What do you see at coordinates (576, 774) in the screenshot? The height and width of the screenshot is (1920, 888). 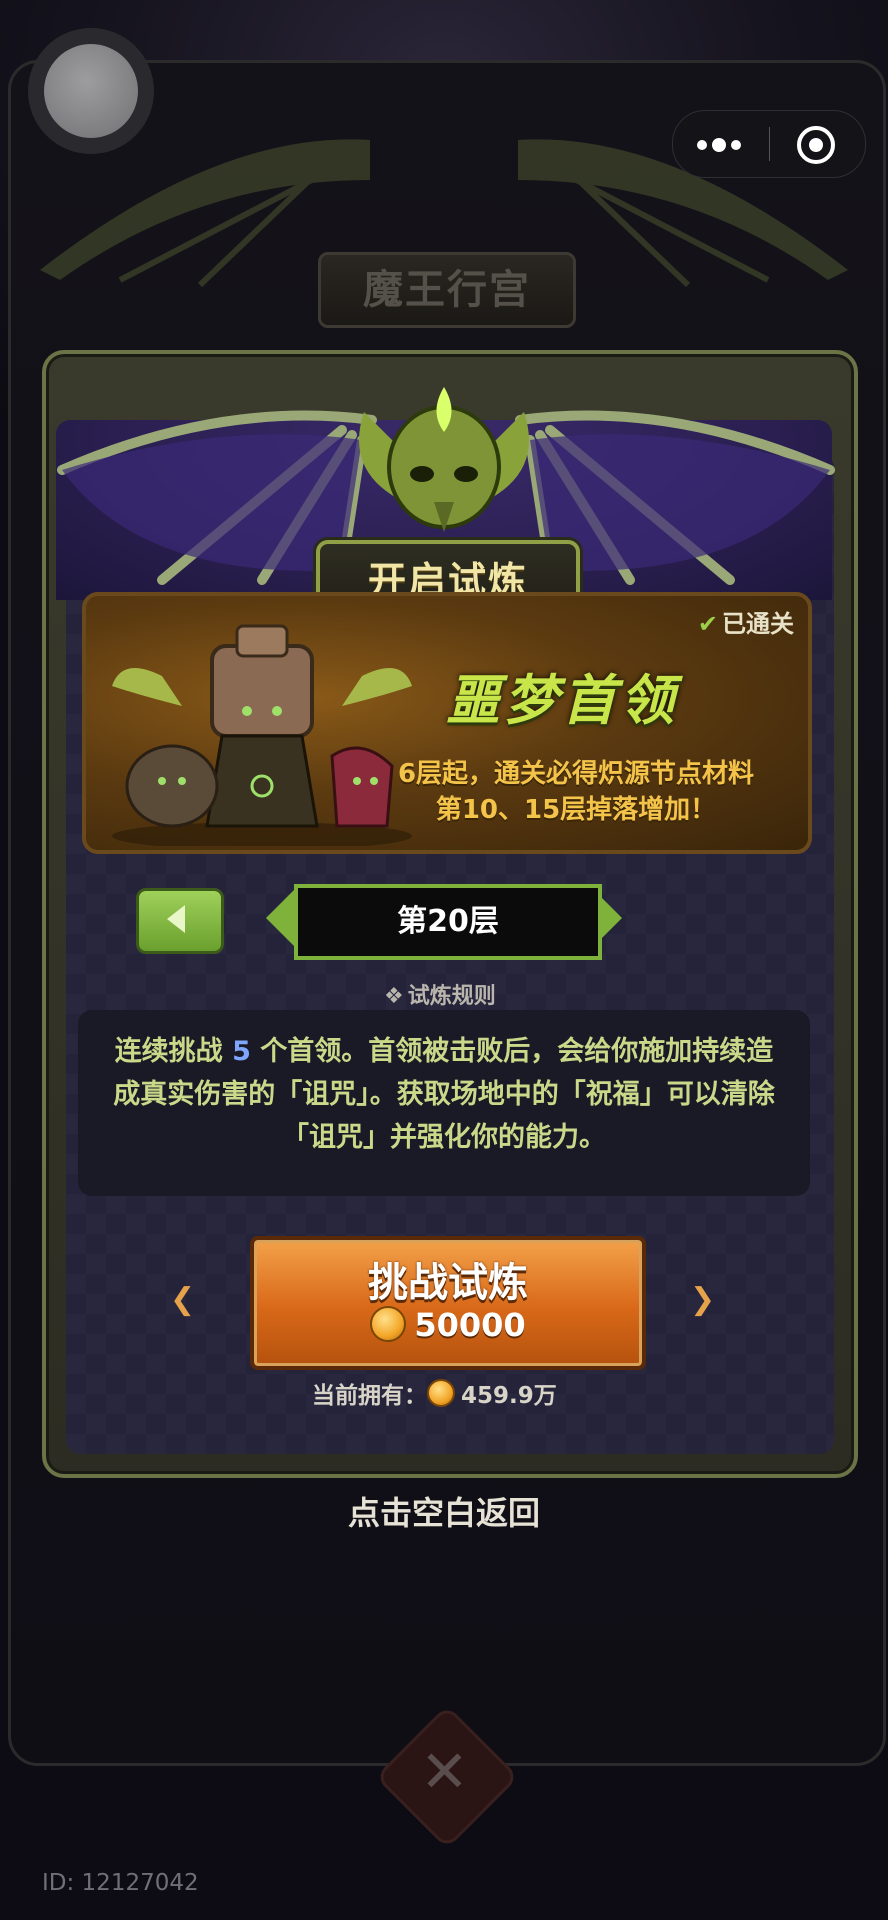 I see `boss-desc-line1: 6层起，通关必得炽源节点材料` at bounding box center [576, 774].